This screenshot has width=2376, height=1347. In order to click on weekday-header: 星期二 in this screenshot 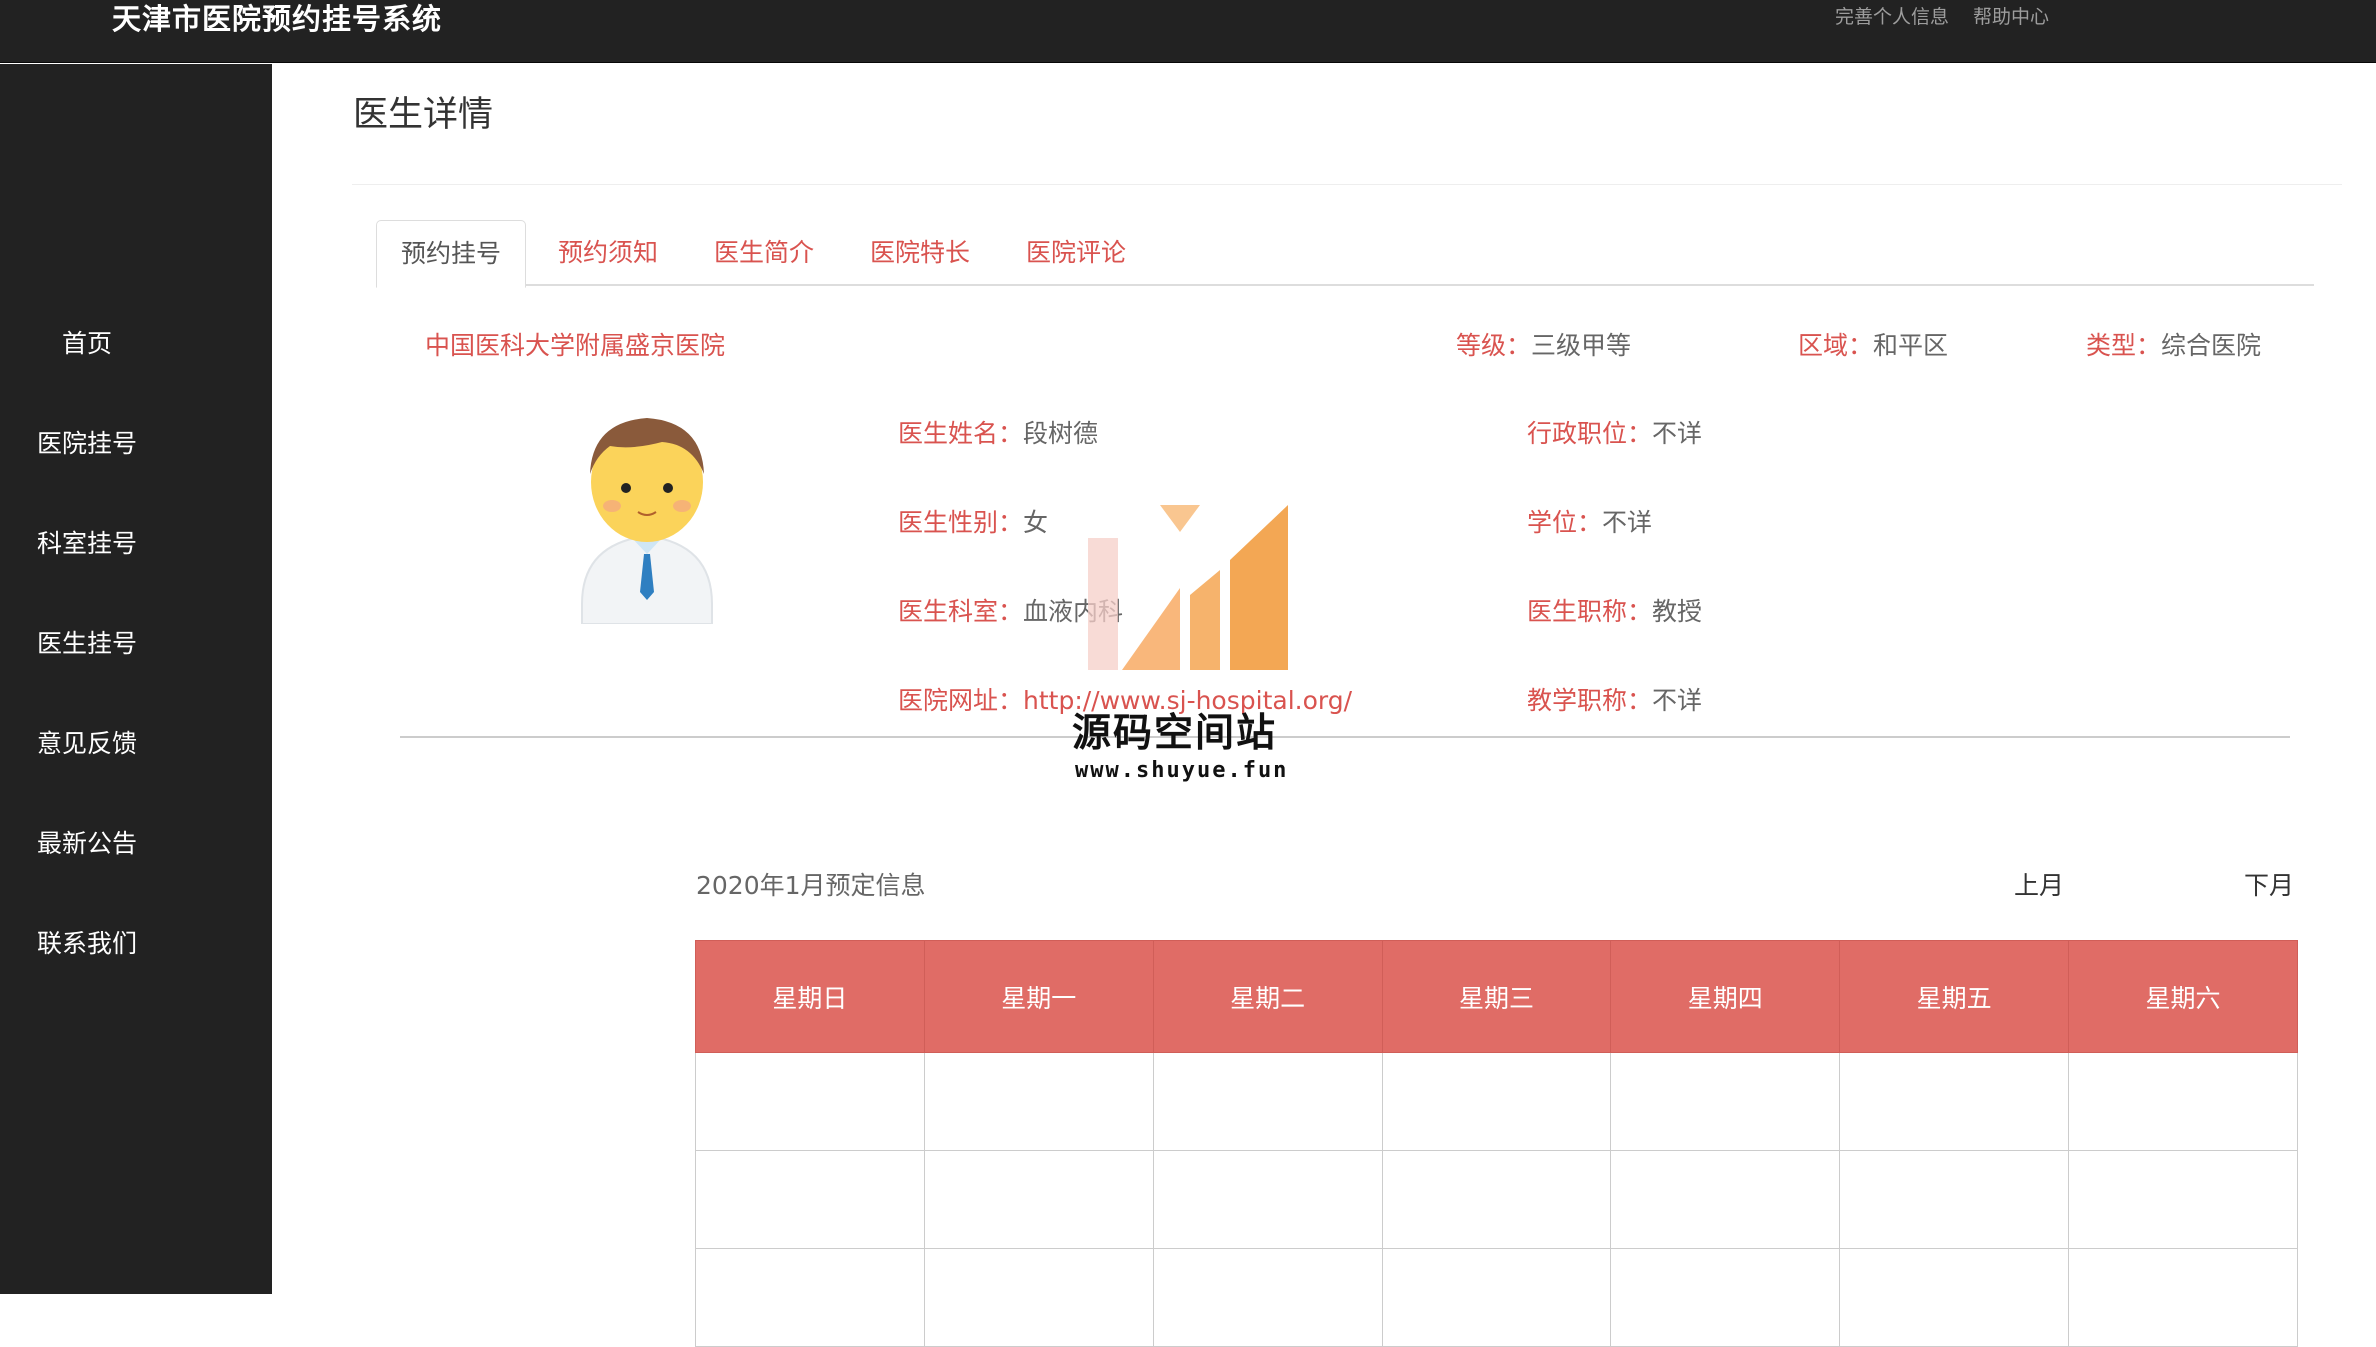, I will do `click(1267, 996)`.